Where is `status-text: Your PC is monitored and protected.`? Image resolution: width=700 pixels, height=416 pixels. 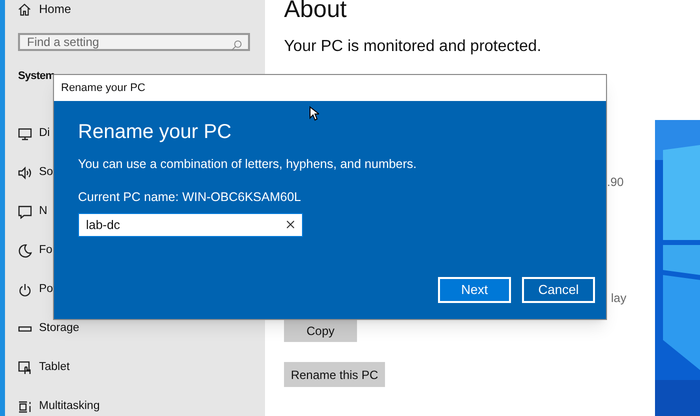 status-text: Your PC is monitored and protected. is located at coordinates (413, 47).